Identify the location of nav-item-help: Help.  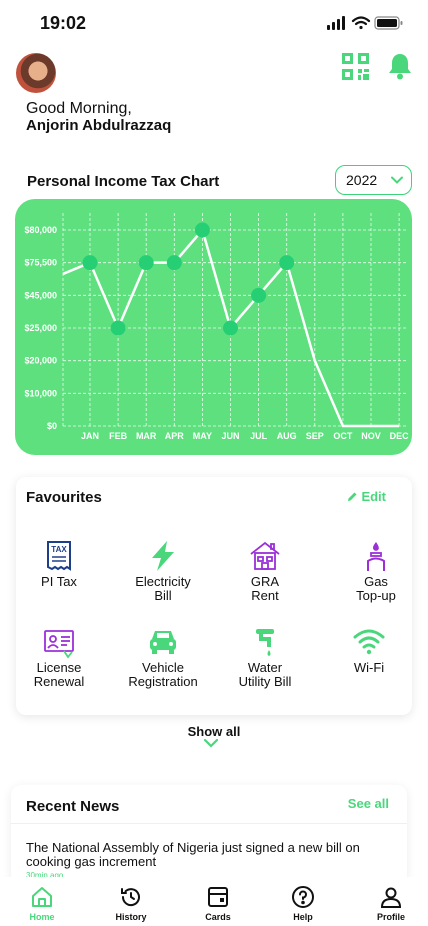
(303, 903).